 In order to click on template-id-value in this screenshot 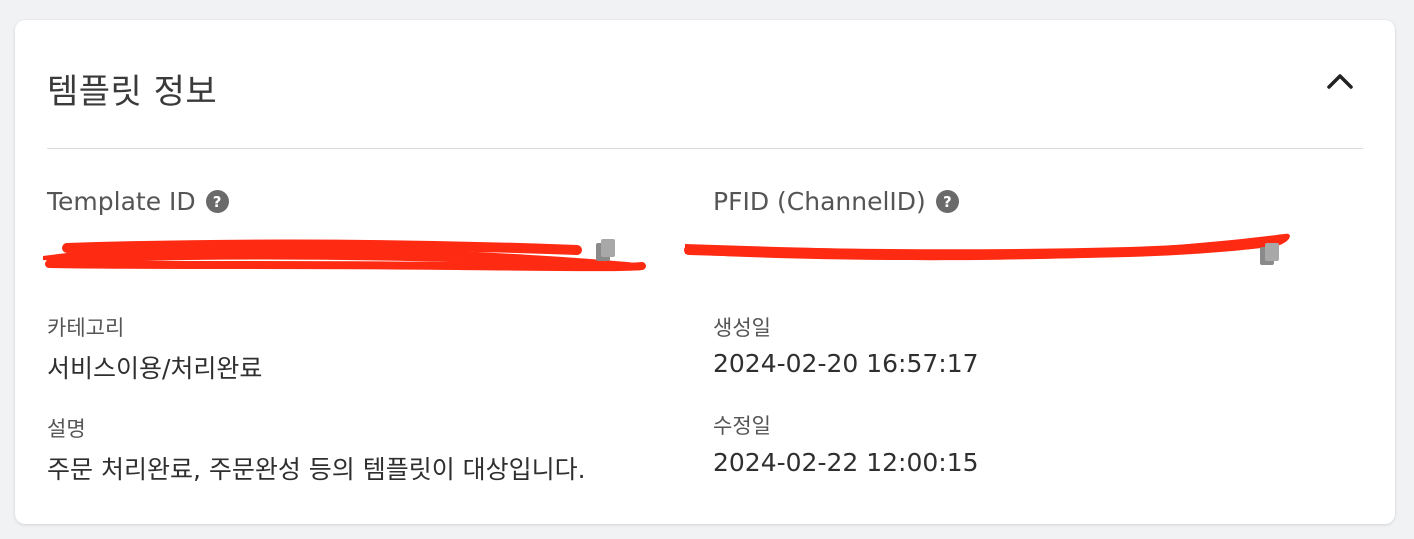, I will do `click(347, 252)`.